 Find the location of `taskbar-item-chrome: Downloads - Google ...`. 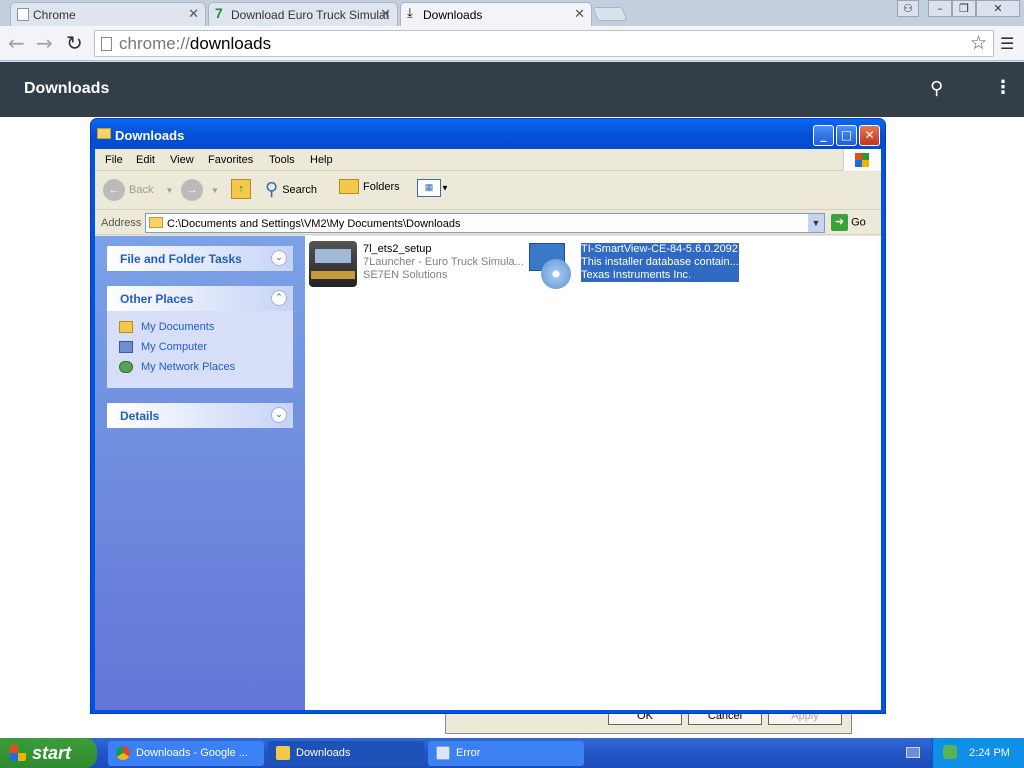

taskbar-item-chrome: Downloads - Google ... is located at coordinates (186, 753).